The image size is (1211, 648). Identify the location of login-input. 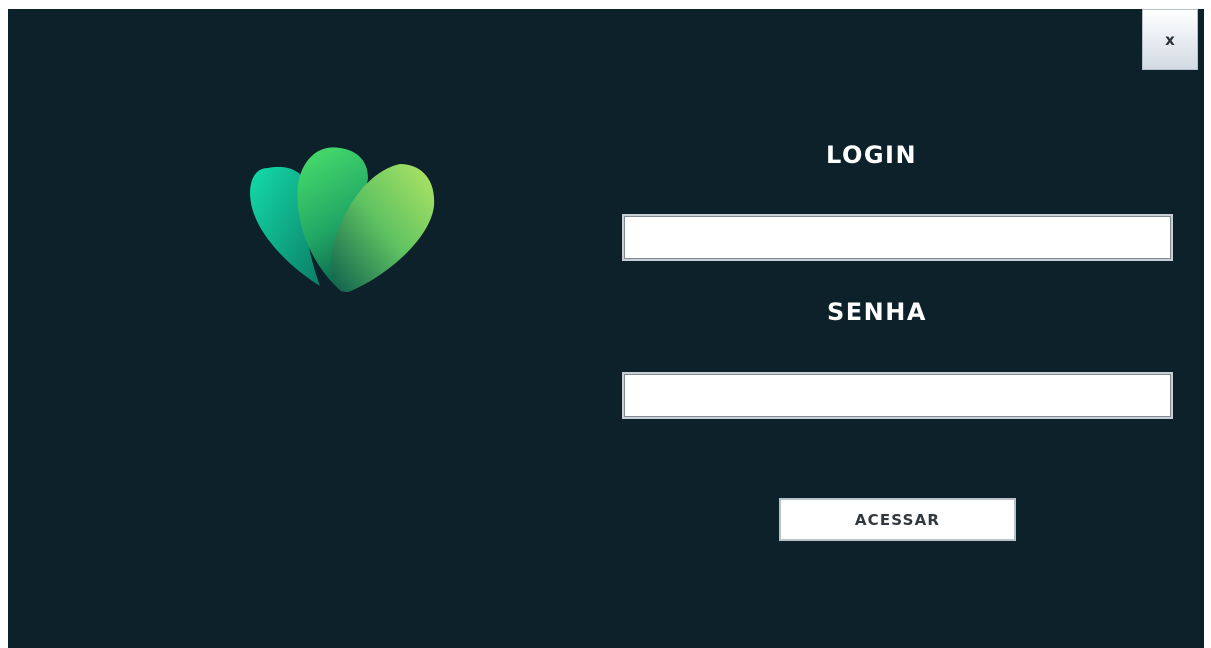
(897, 237).